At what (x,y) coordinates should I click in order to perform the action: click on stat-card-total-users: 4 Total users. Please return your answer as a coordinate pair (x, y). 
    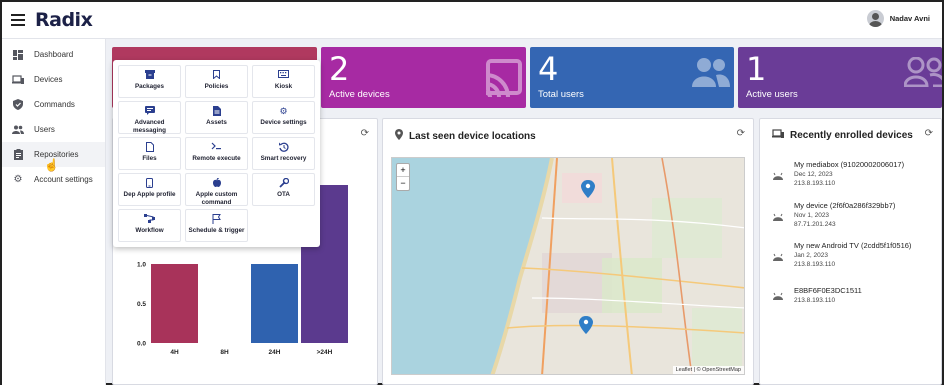
    Looking at the image, I should click on (632, 77).